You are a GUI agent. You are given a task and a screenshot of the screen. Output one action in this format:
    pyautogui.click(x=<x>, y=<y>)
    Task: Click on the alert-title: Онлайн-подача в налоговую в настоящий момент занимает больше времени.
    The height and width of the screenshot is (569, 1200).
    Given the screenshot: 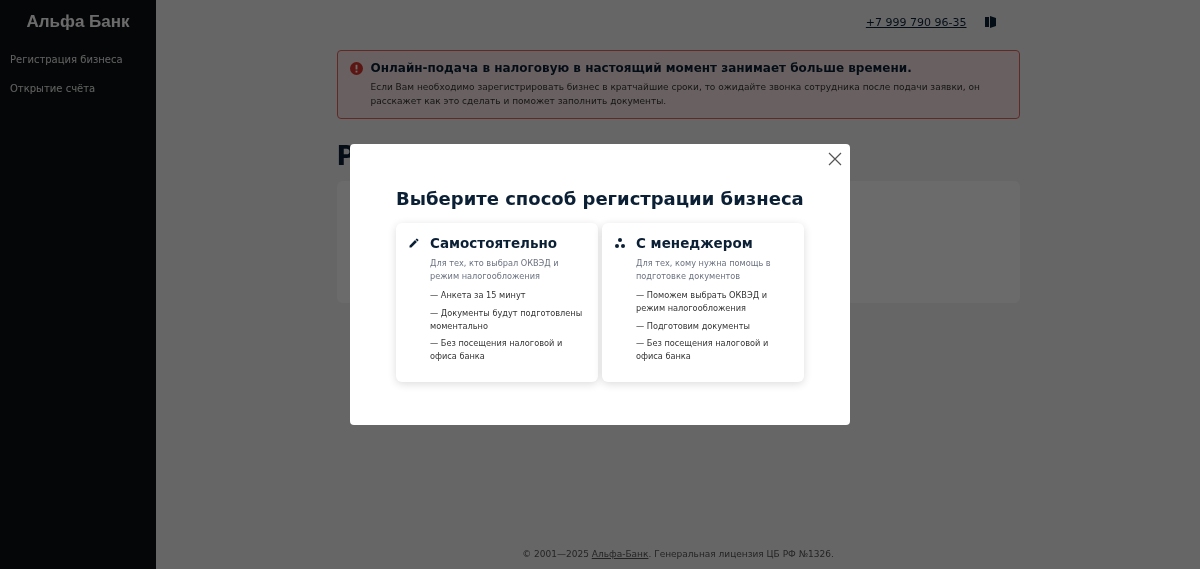 What is the action you would take?
    pyautogui.click(x=641, y=68)
    